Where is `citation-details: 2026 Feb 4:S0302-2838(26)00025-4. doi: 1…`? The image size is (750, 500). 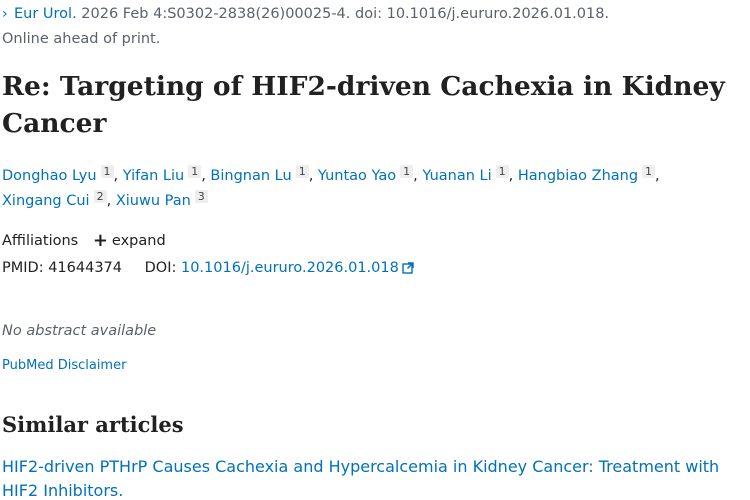
citation-details: 2026 Feb 4:S0302-2838(26)00025-4. doi: 1… is located at coordinates (343, 14).